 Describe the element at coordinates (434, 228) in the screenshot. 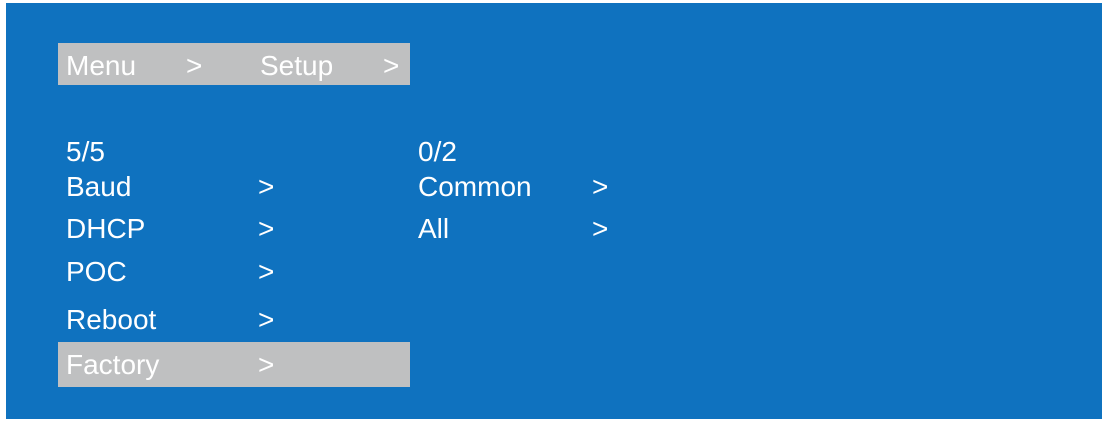

I see `submenu-item-label: All` at that location.